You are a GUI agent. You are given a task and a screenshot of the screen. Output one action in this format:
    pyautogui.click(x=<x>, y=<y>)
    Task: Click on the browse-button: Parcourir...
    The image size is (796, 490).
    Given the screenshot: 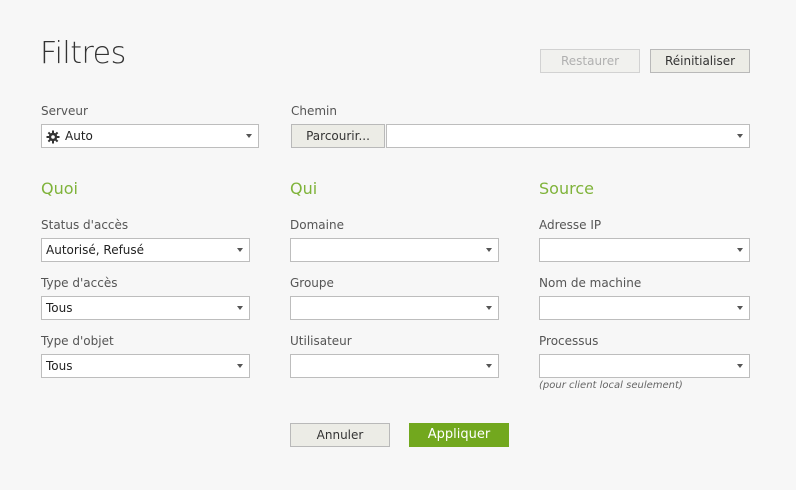 What is the action you would take?
    pyautogui.click(x=338, y=136)
    